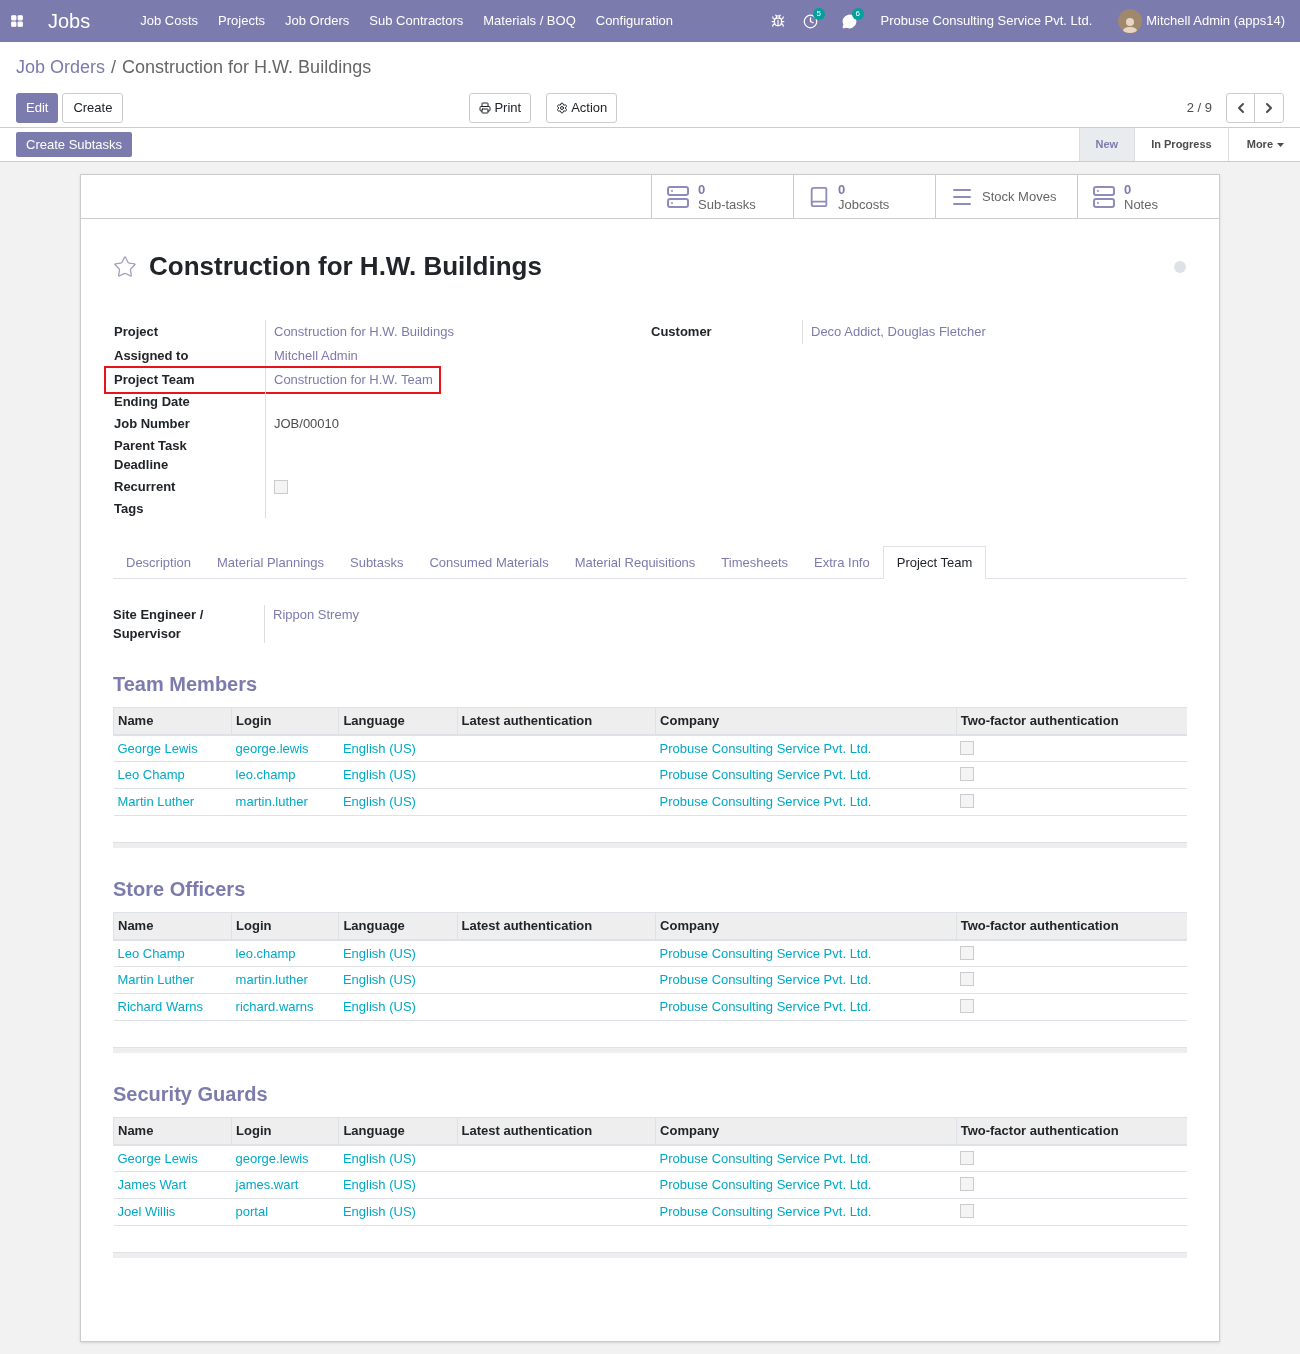 The image size is (1300, 1354). I want to click on form-tab: Extra Info, so click(842, 562).